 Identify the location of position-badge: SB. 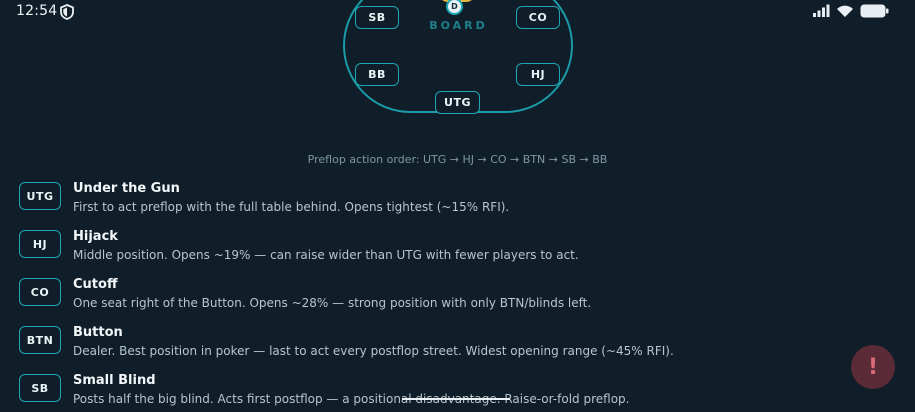
(40, 388).